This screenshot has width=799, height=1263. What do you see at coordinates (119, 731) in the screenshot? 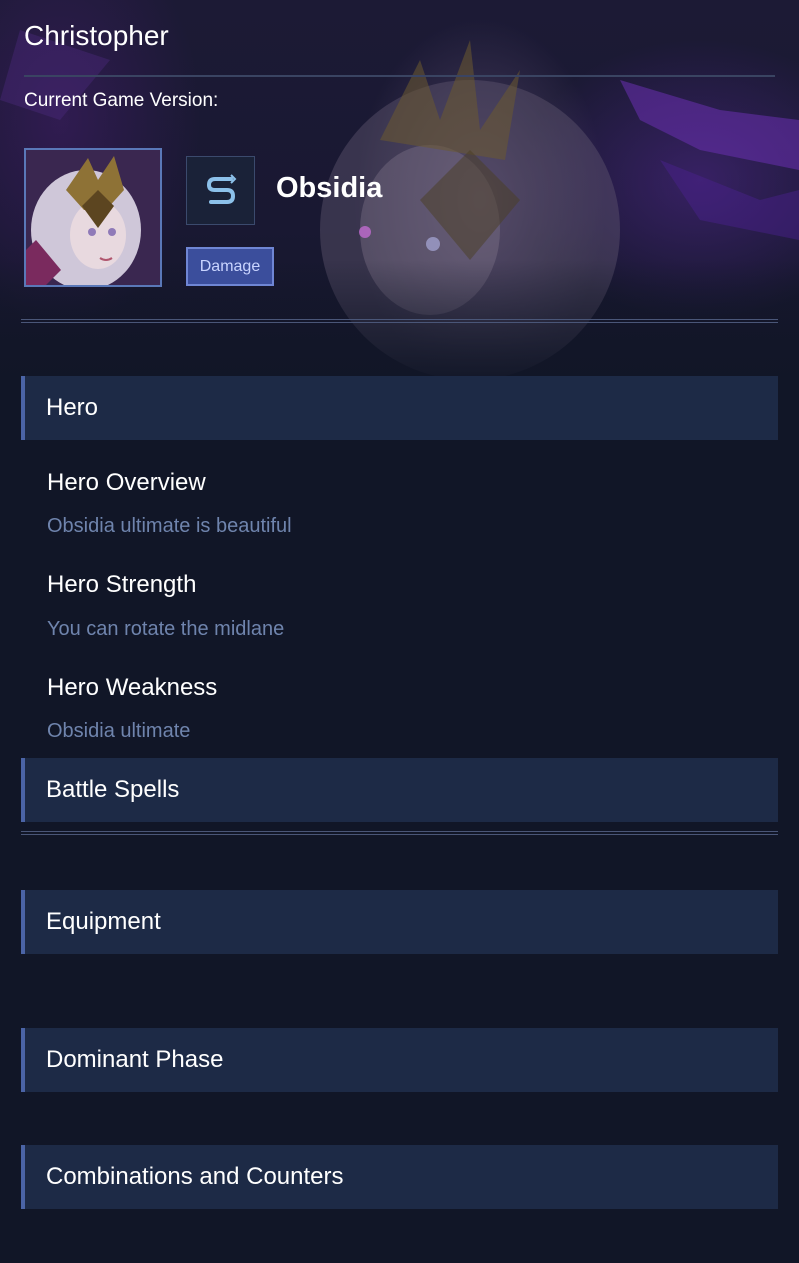
I see `hero-weakness-desc: Obsidia ultimate` at bounding box center [119, 731].